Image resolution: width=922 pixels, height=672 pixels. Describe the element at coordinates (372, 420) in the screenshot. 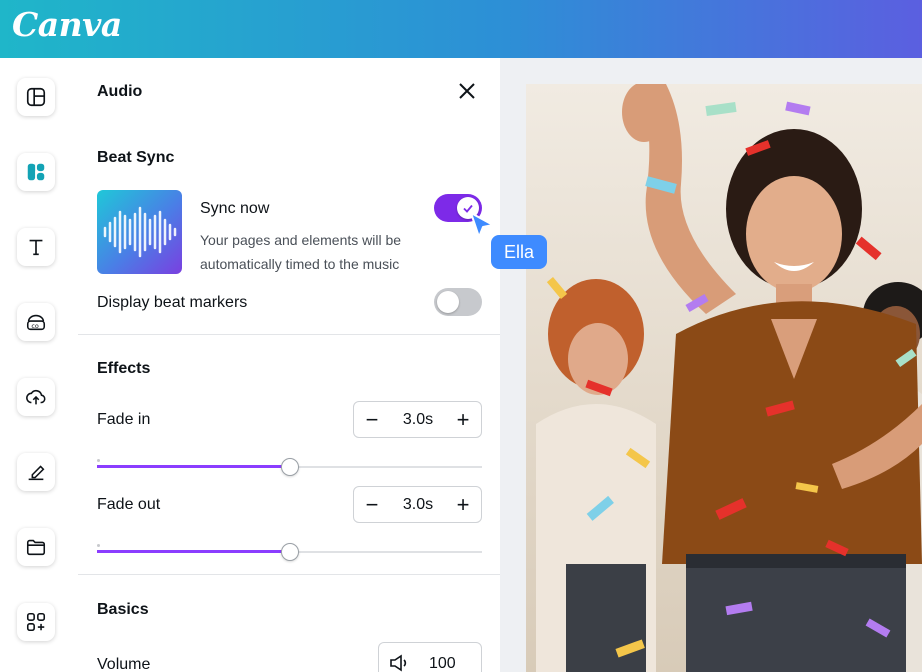

I see `fade-in-decrease-button: −` at that location.